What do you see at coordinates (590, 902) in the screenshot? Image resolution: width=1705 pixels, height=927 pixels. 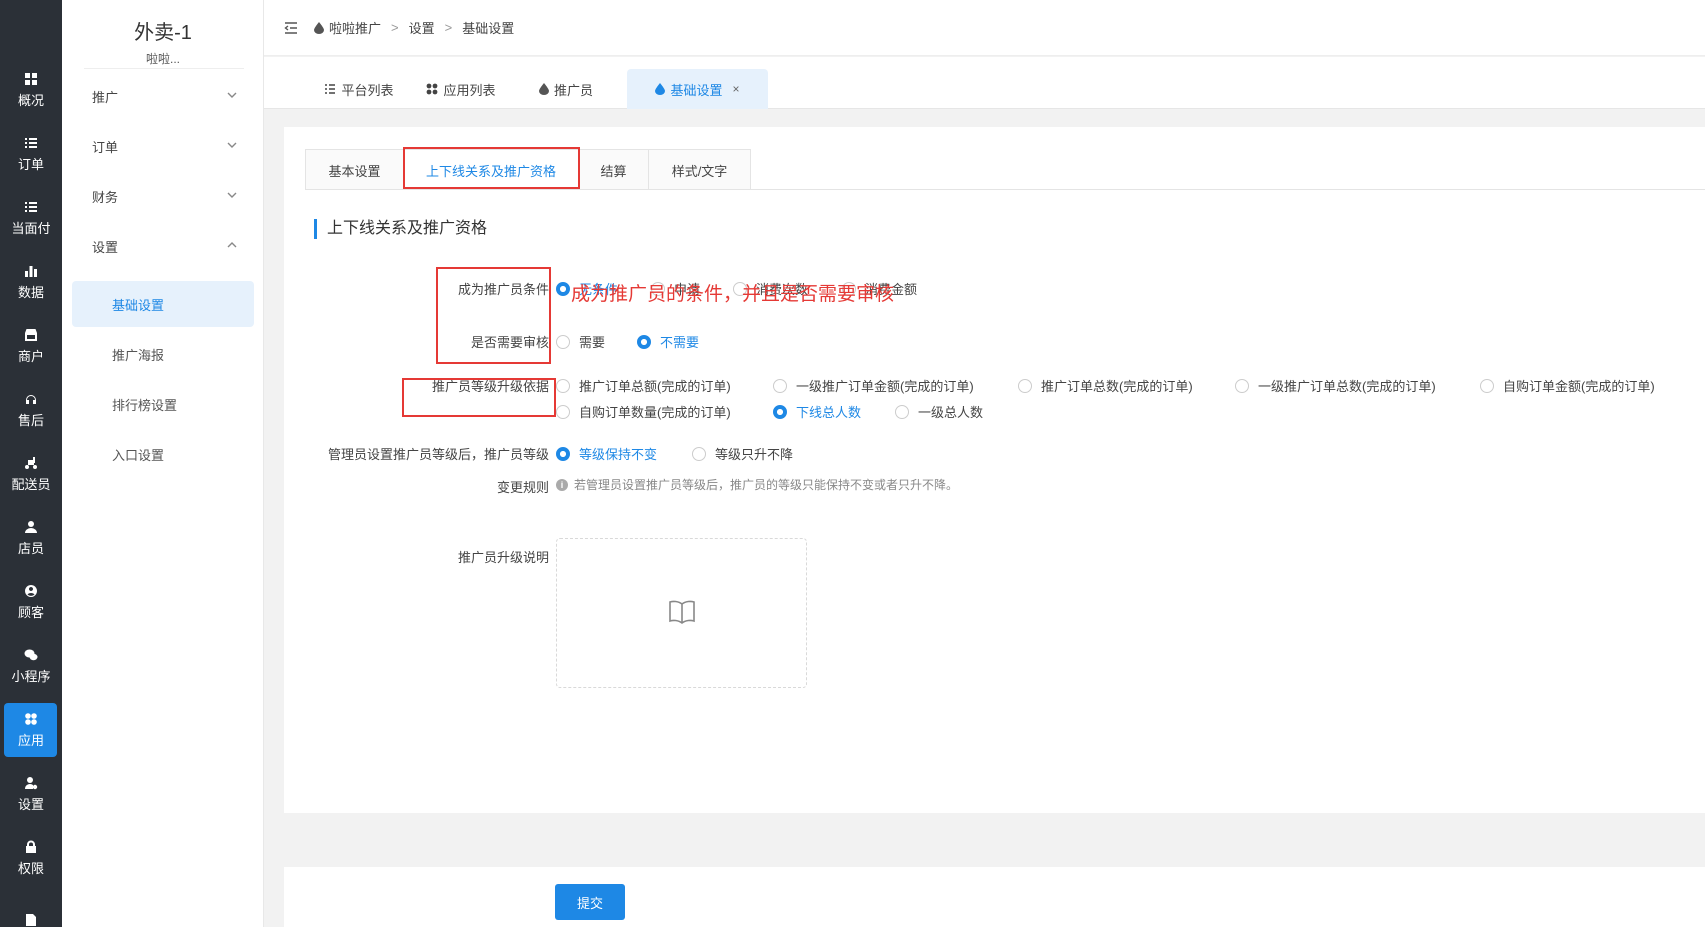 I see `submit-button: 提交` at bounding box center [590, 902].